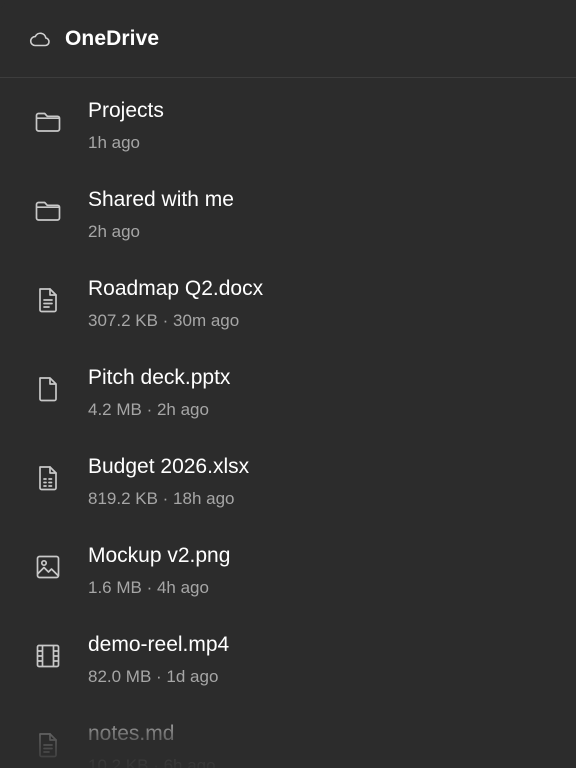 The height and width of the screenshot is (768, 576). What do you see at coordinates (161, 498) in the screenshot?
I see `item-meta: 819.2 KB · 18h ago` at bounding box center [161, 498].